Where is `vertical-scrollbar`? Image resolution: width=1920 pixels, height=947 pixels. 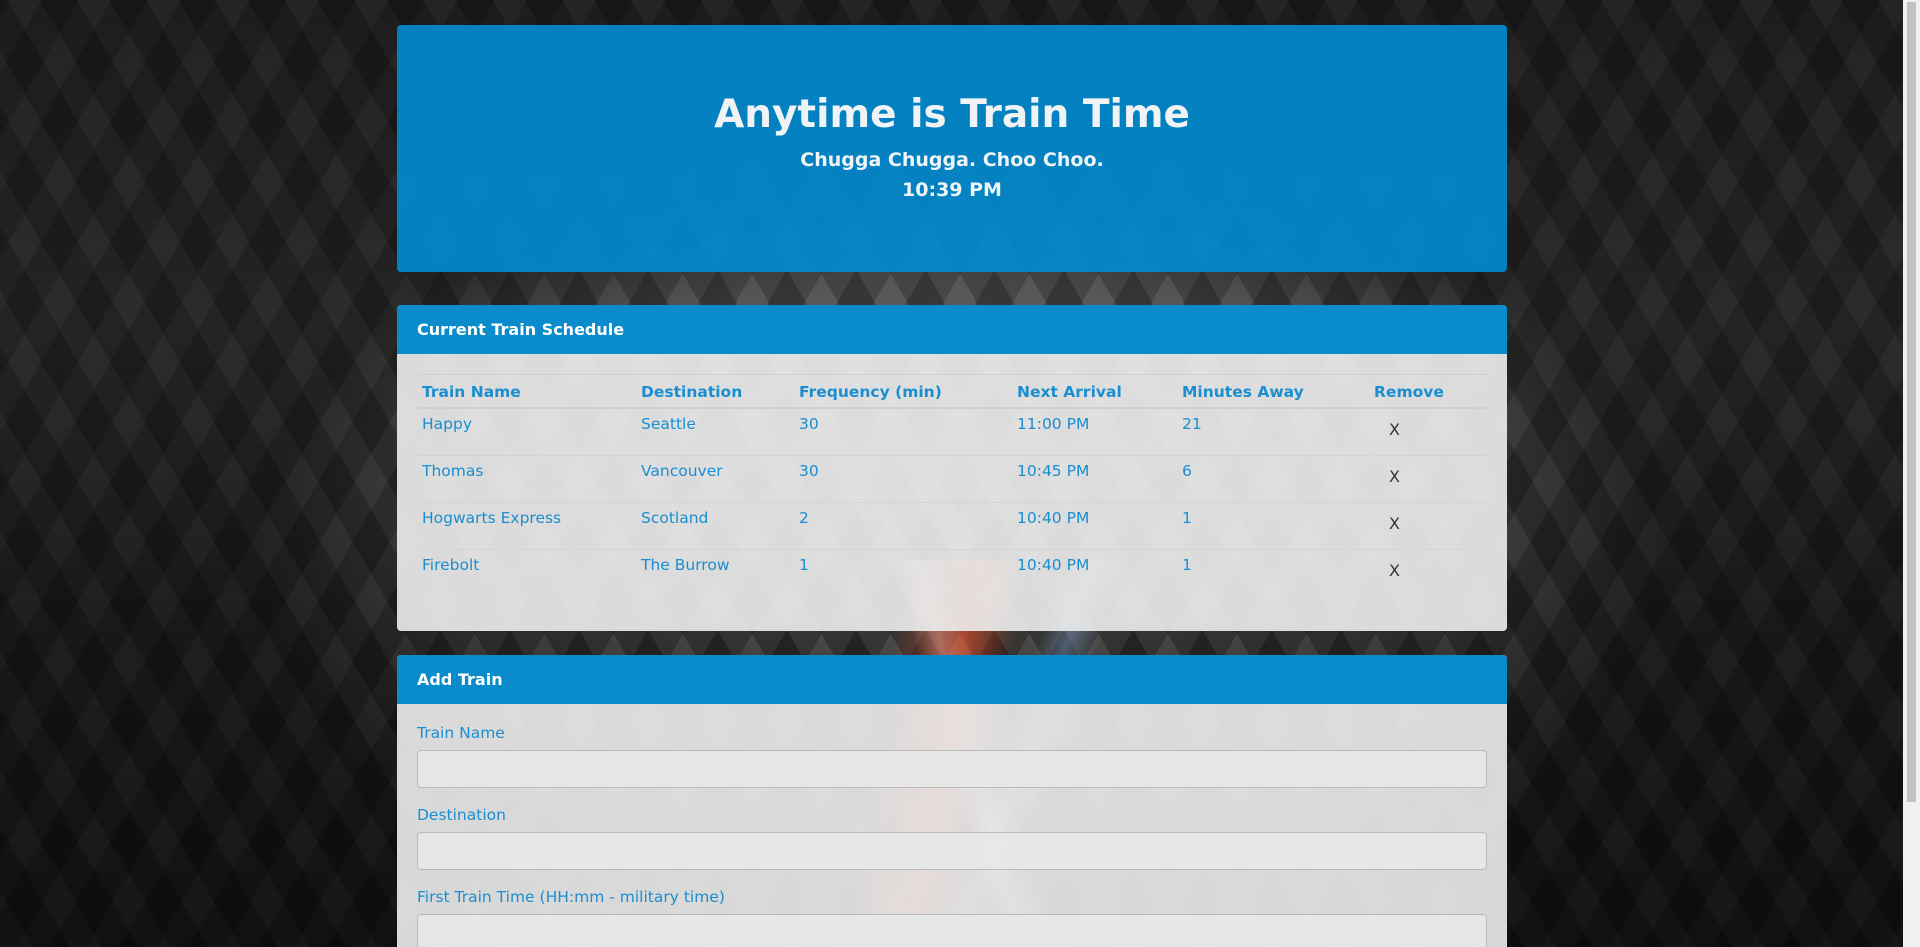 vertical-scrollbar is located at coordinates (1911, 473).